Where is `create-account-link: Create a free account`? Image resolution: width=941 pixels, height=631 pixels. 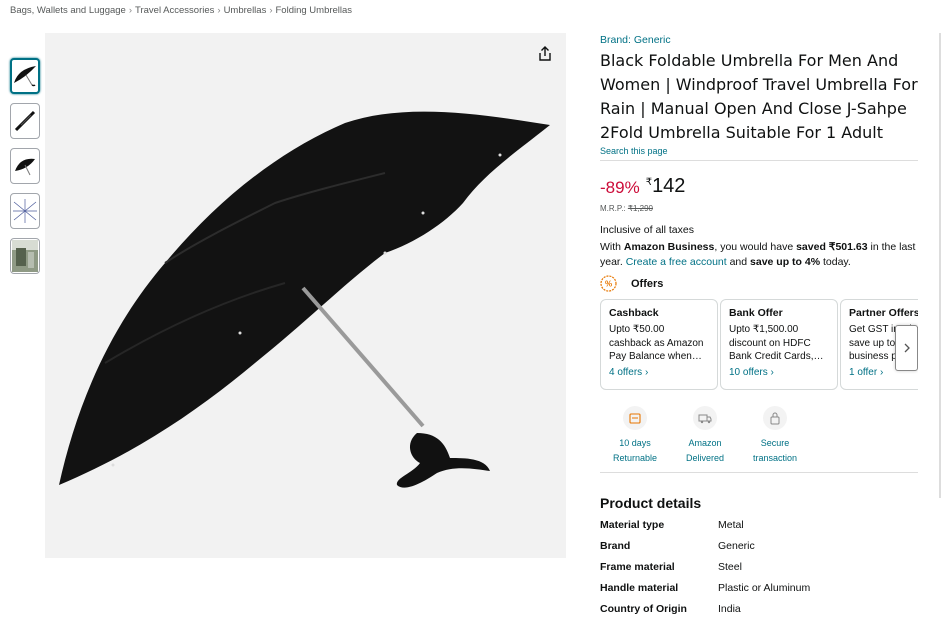 create-account-link: Create a free account is located at coordinates (676, 262).